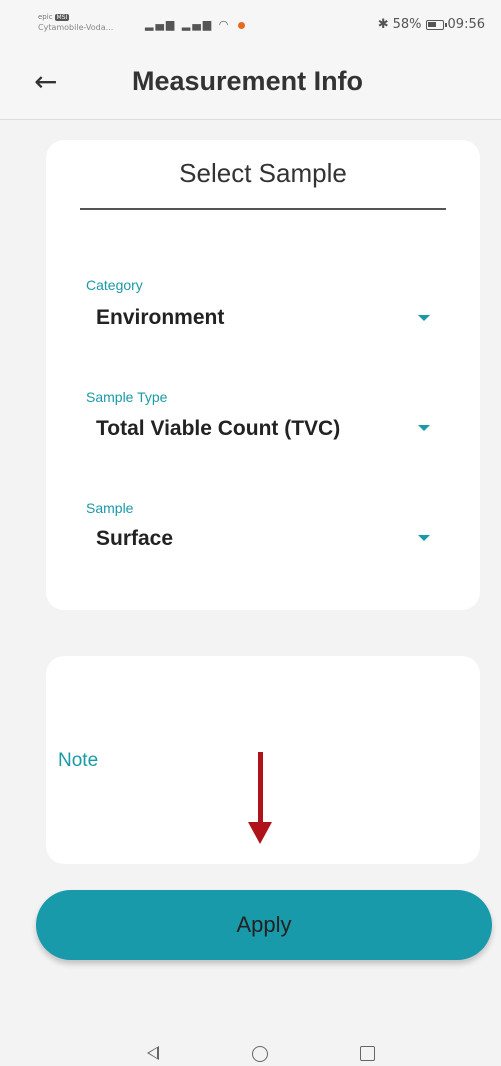 This screenshot has height=1066, width=501. Describe the element at coordinates (78, 760) in the screenshot. I see `note-label: Note` at that location.